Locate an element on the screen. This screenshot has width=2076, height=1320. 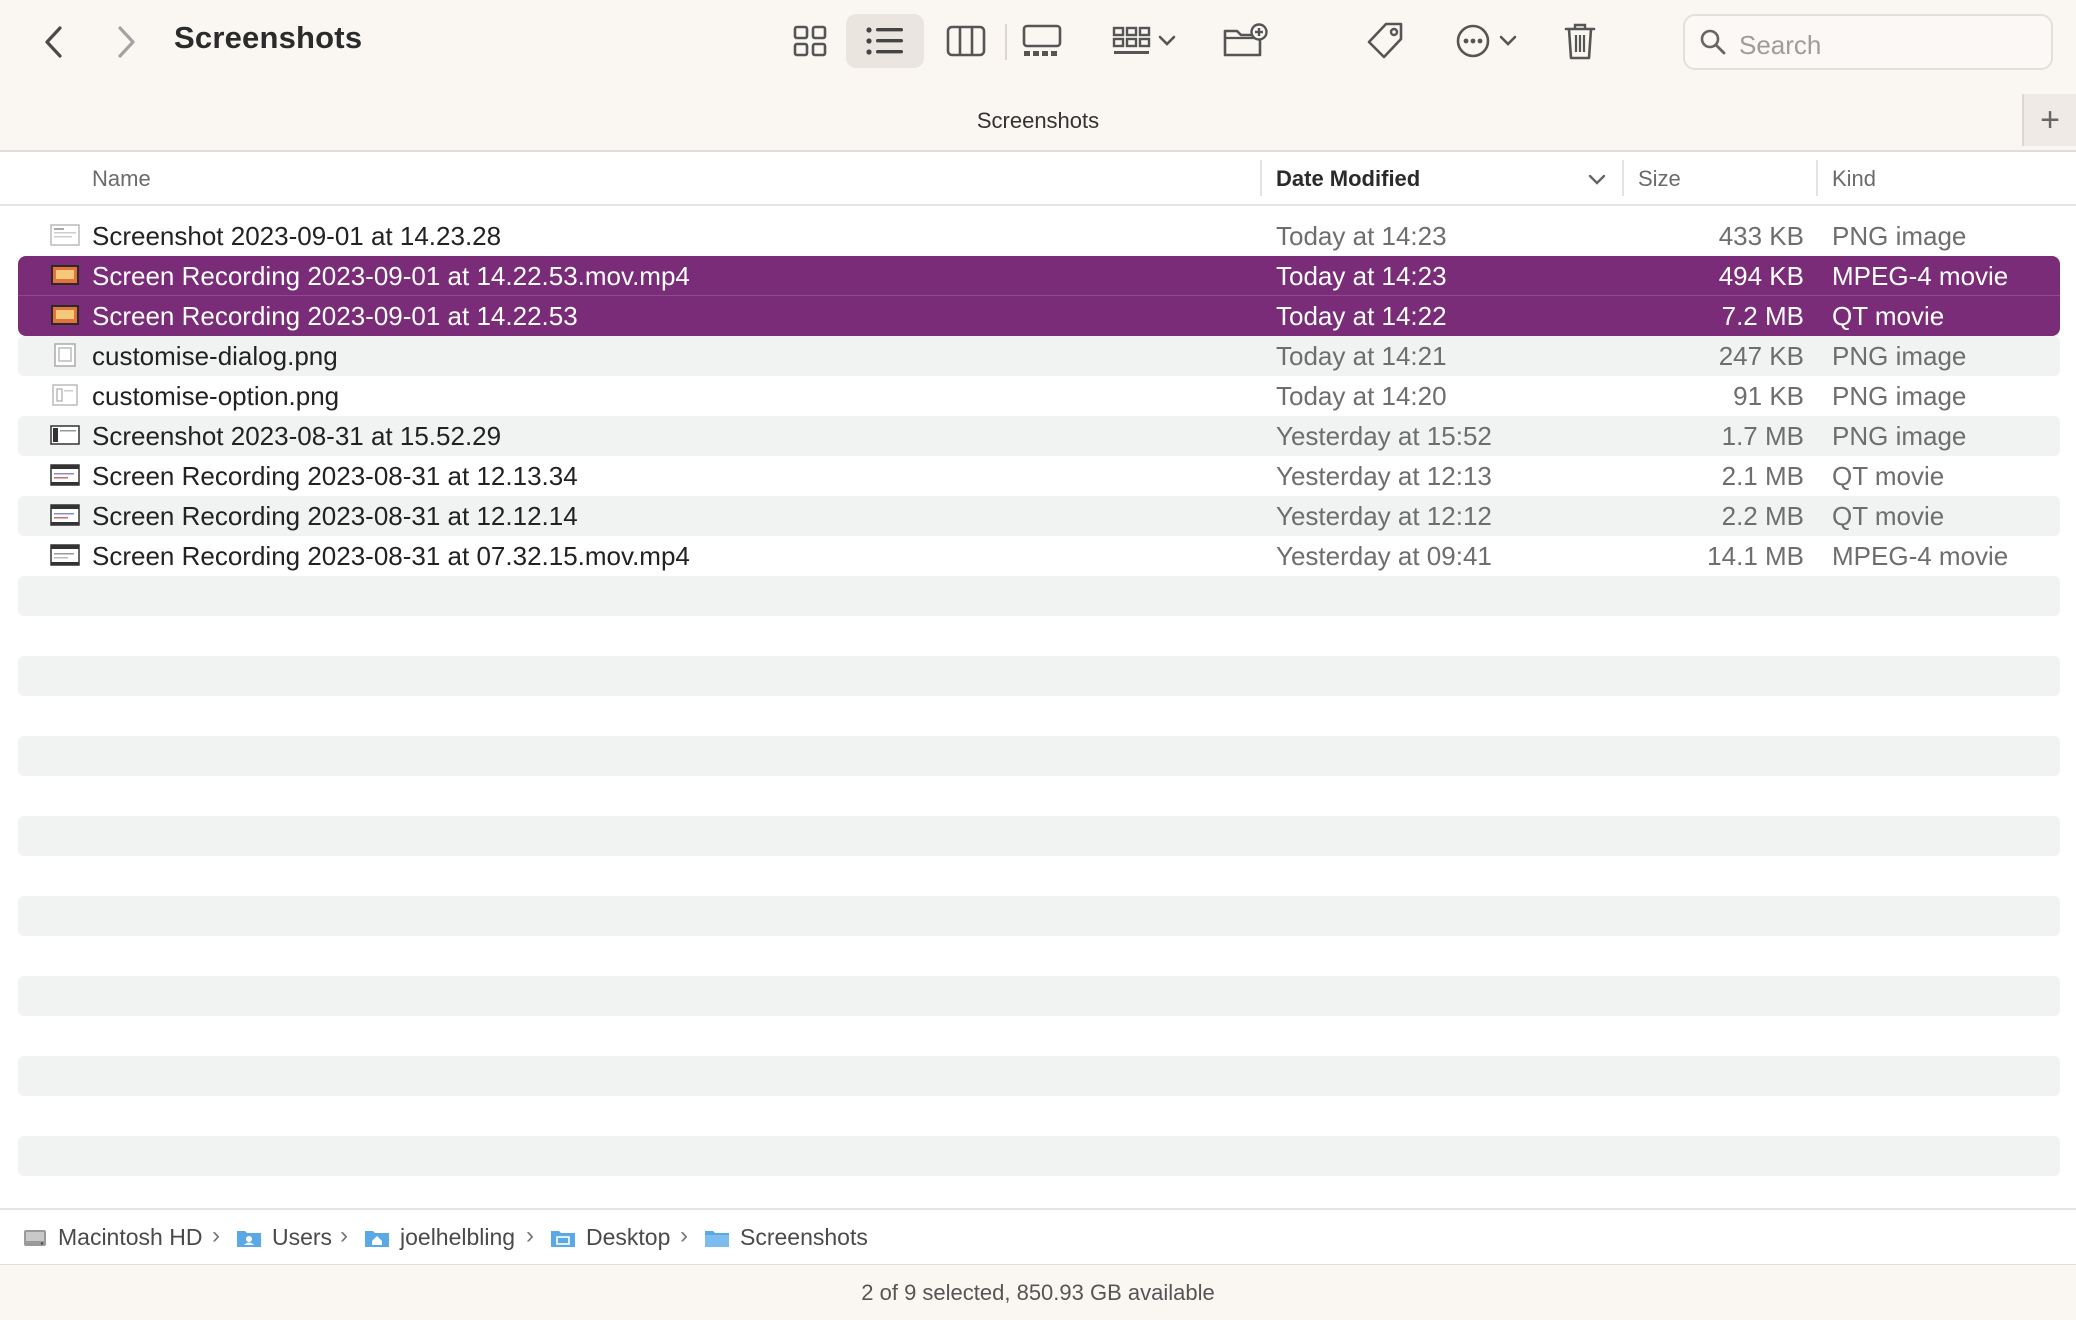
toolbar: Screenshots Search is located at coordinates (1038, 43).